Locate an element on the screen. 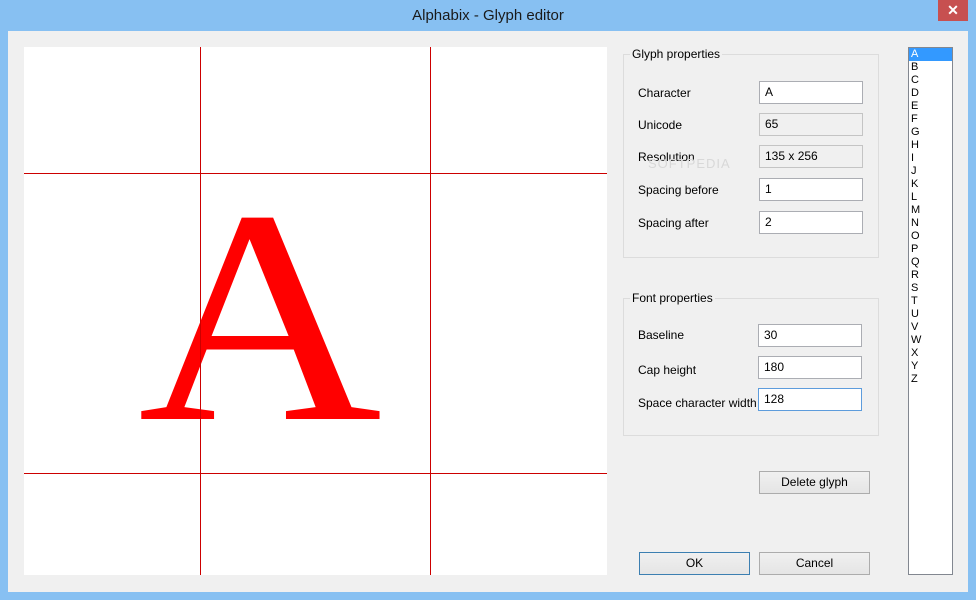 This screenshot has height=600, width=976. glyph-list-item-s: S is located at coordinates (930, 288).